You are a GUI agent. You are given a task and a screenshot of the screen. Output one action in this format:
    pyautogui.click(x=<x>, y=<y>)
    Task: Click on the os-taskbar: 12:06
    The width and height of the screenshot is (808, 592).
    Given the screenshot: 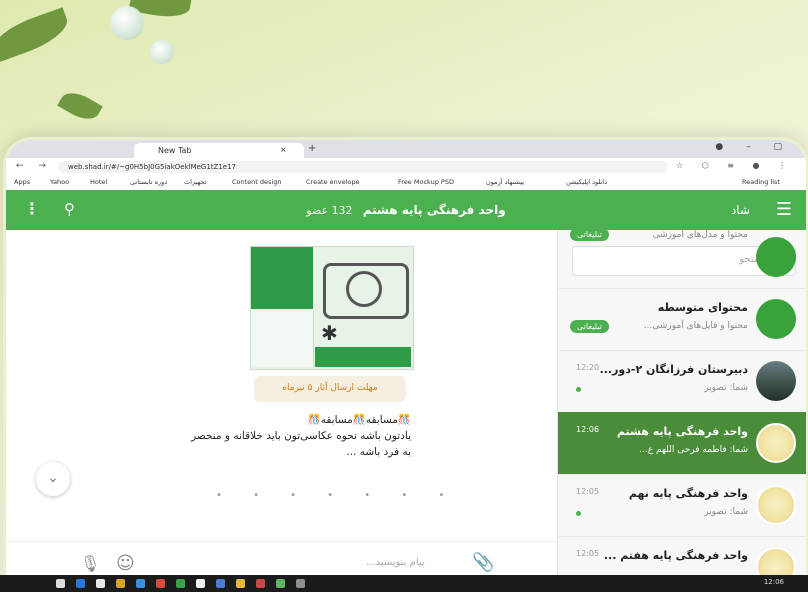 What is the action you would take?
    pyautogui.click(x=404, y=583)
    